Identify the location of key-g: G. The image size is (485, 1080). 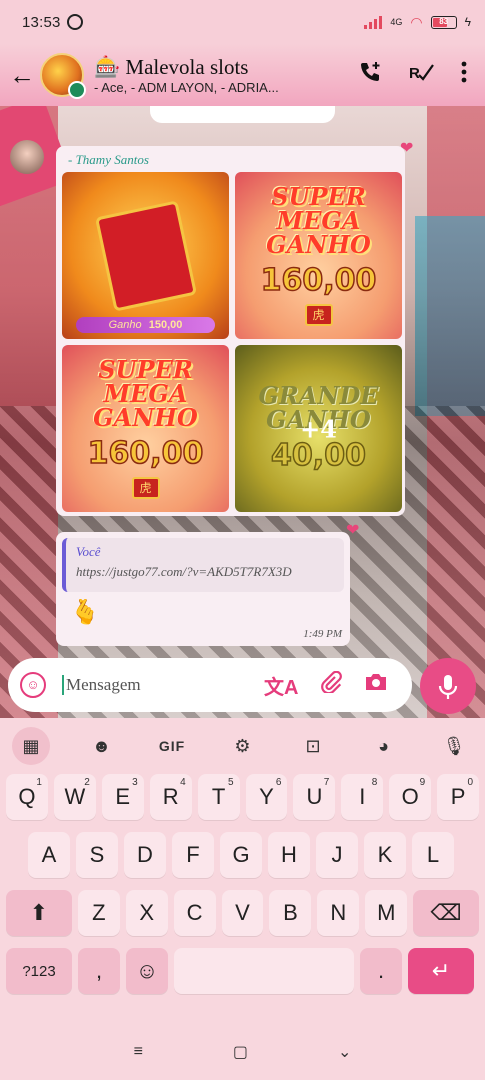
(241, 855).